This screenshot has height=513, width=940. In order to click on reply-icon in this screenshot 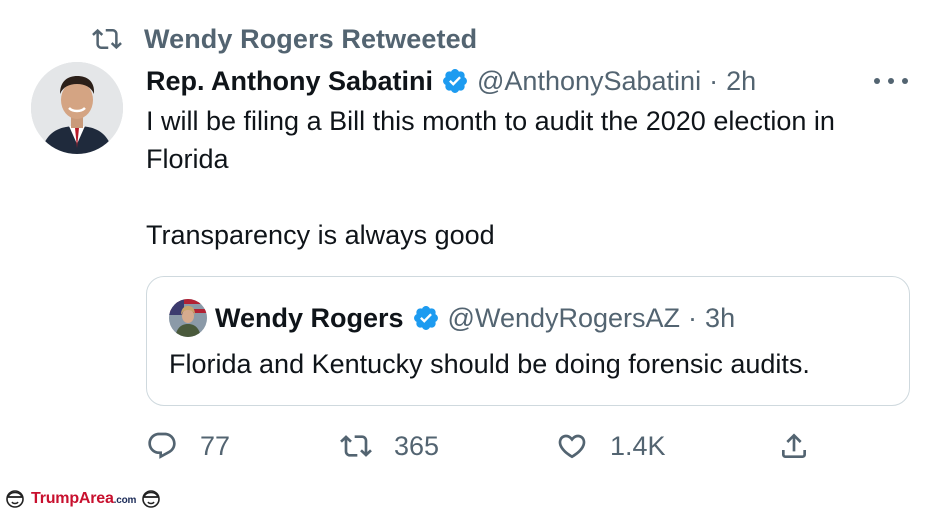, I will do `click(162, 445)`.